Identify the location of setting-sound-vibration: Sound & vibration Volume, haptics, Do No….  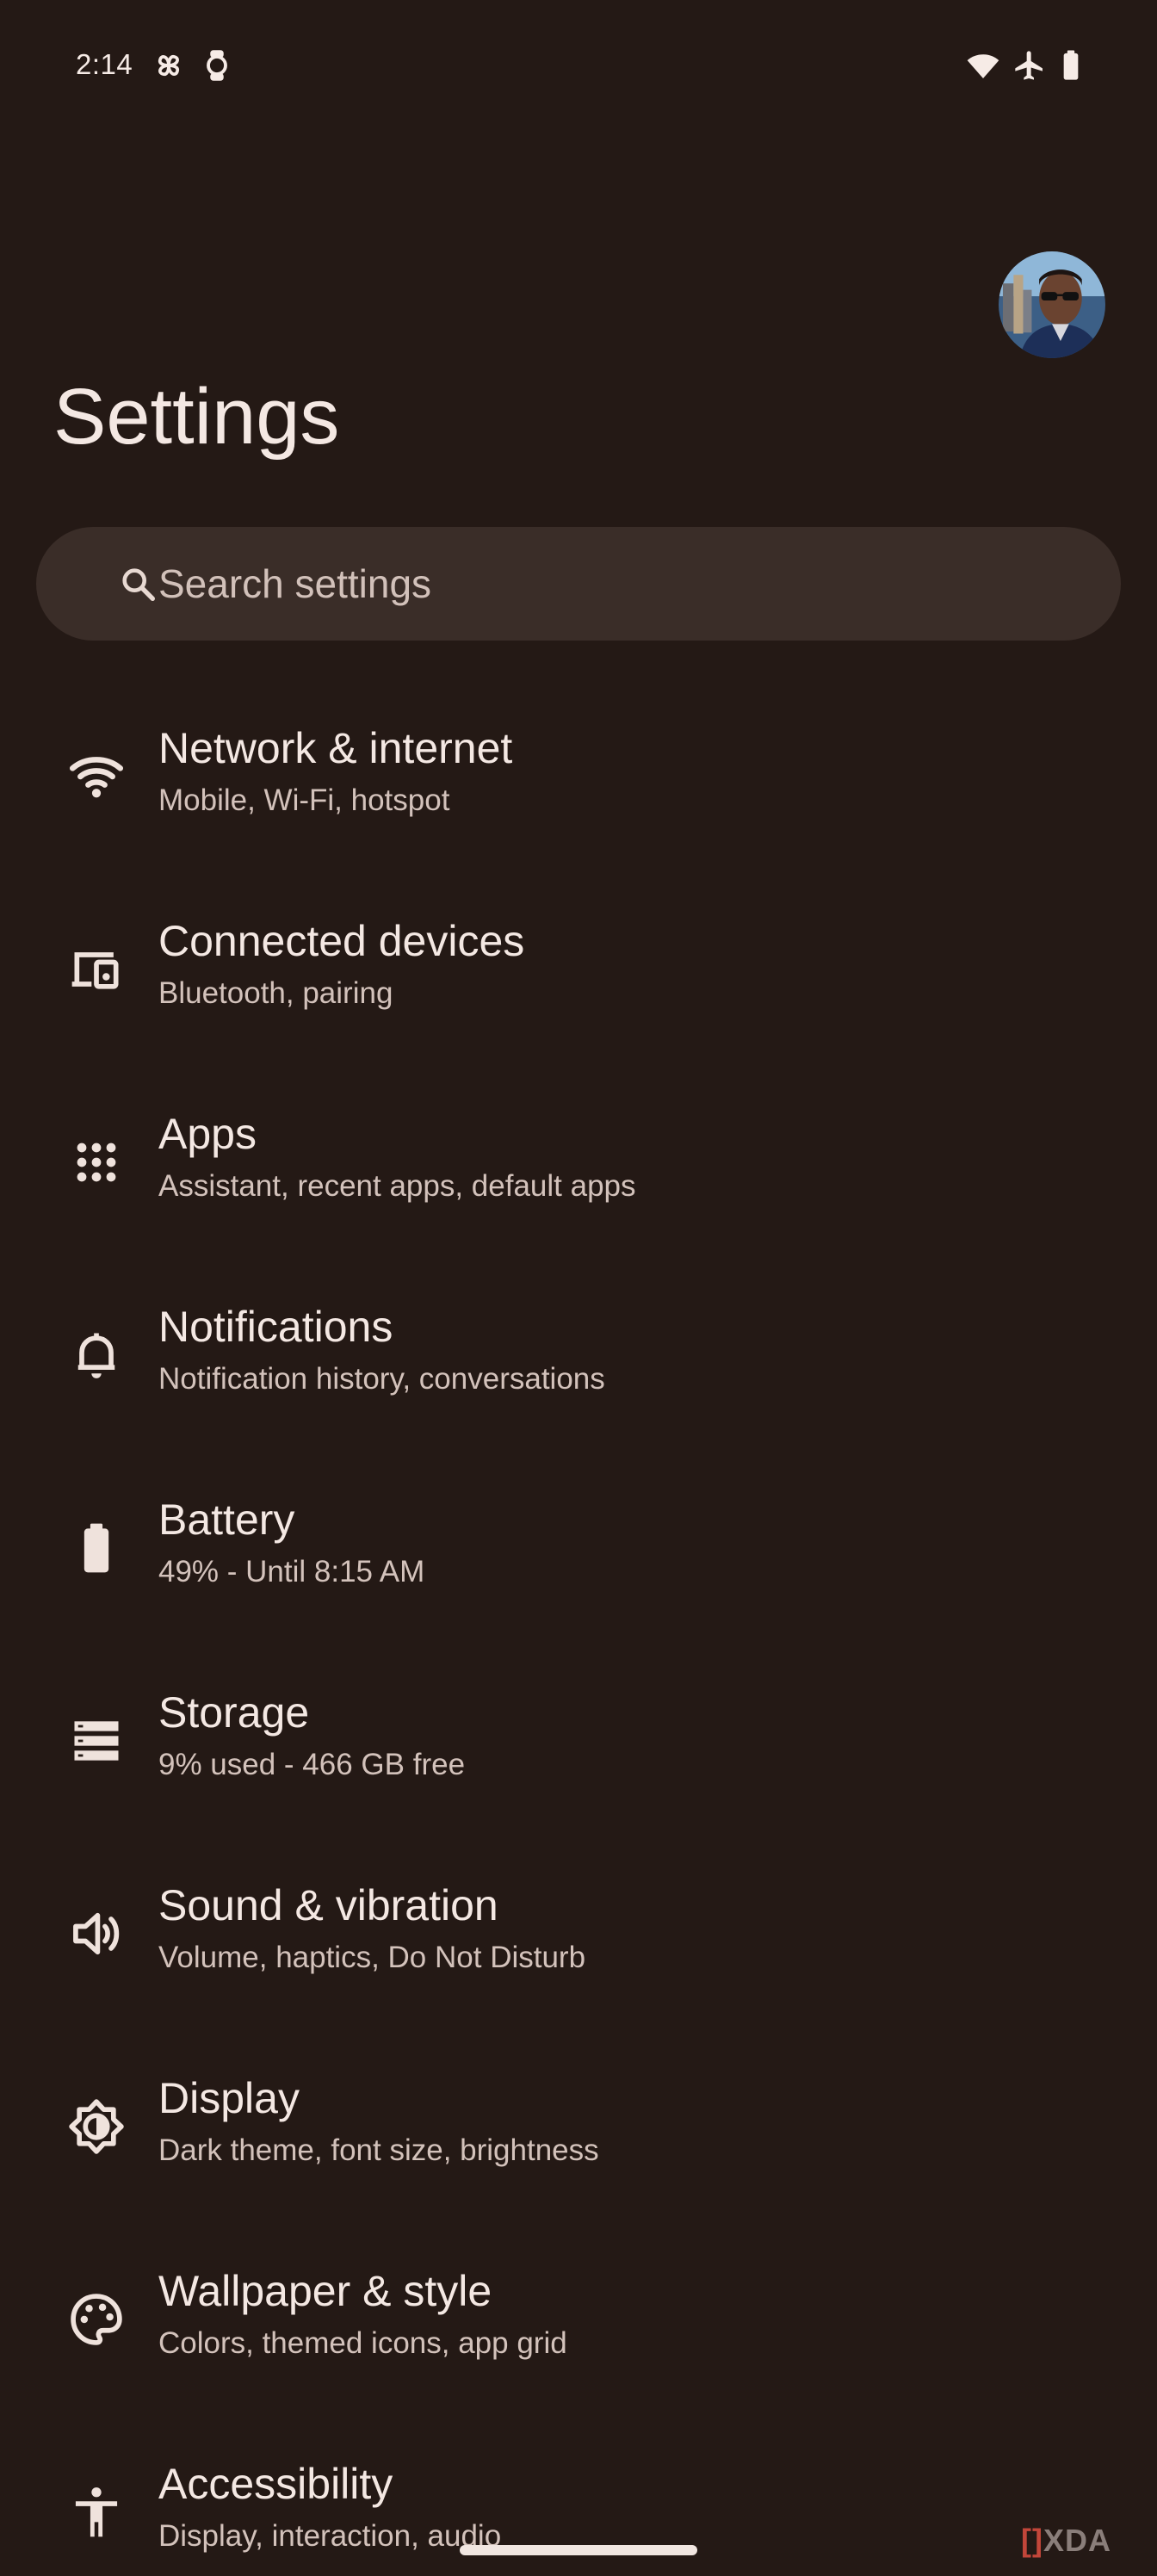
(579, 1938).